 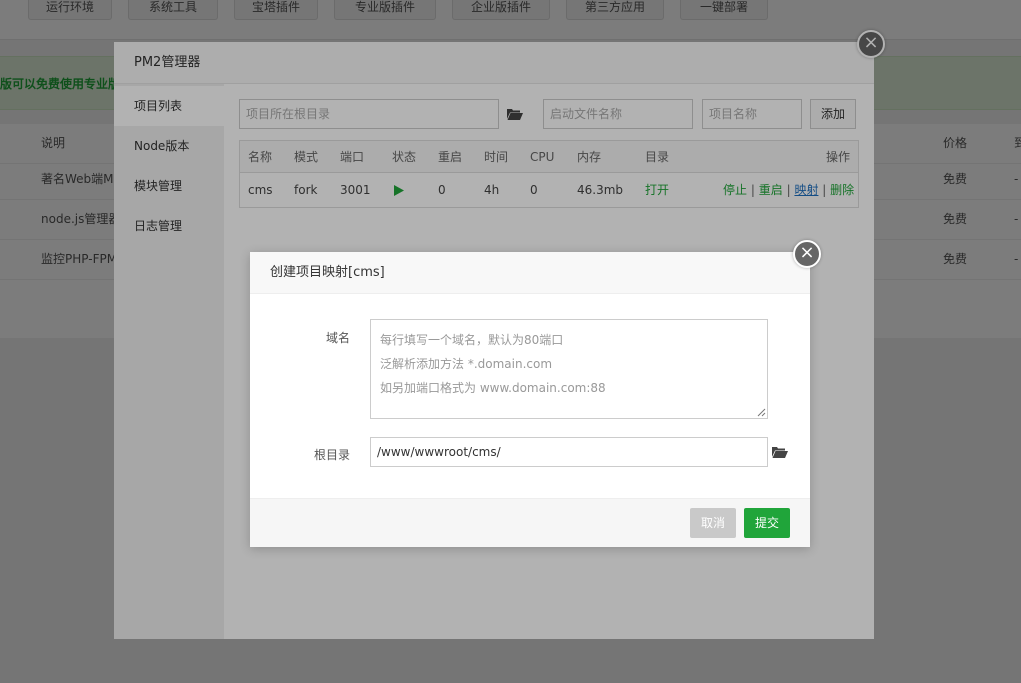 I want to click on dialog-title: 创建项目映射[cms], so click(x=530, y=273).